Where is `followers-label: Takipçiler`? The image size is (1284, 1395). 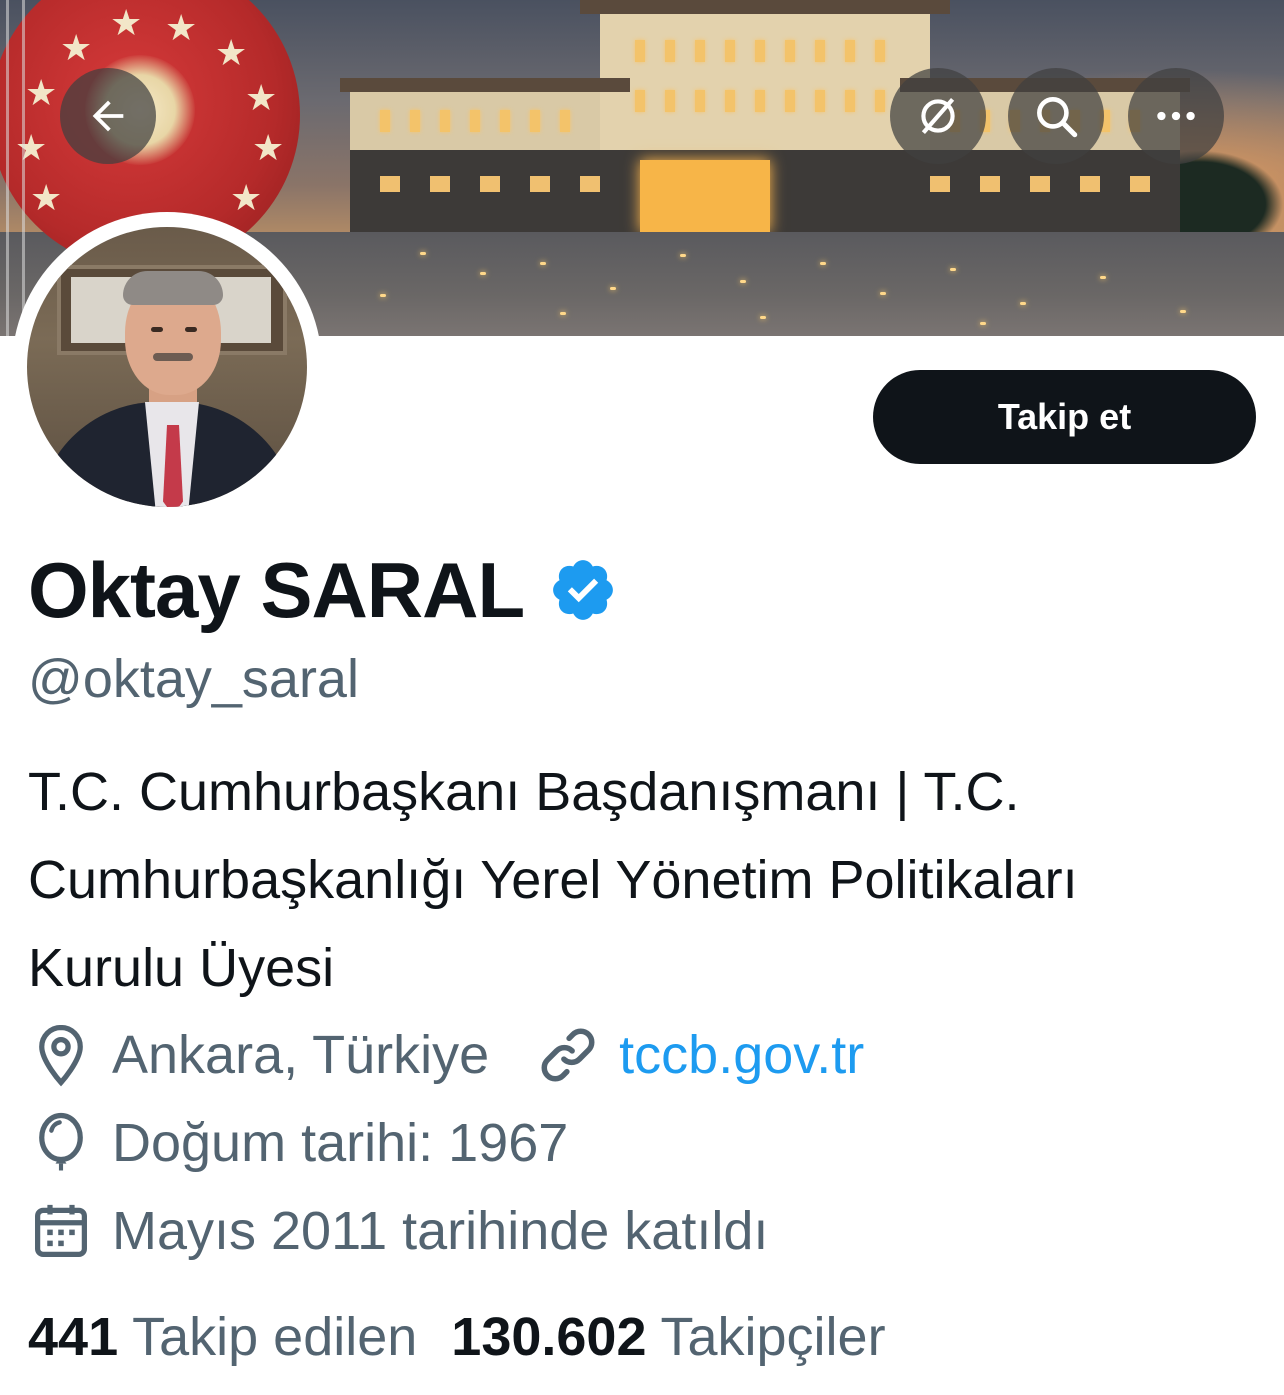
followers-label: Takipçiler is located at coordinates (773, 1337).